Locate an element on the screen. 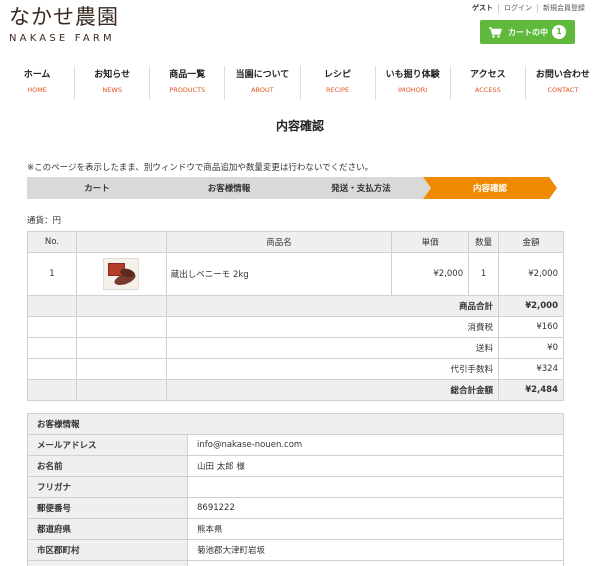  nav-sublabel: CONTACT is located at coordinates (563, 90).